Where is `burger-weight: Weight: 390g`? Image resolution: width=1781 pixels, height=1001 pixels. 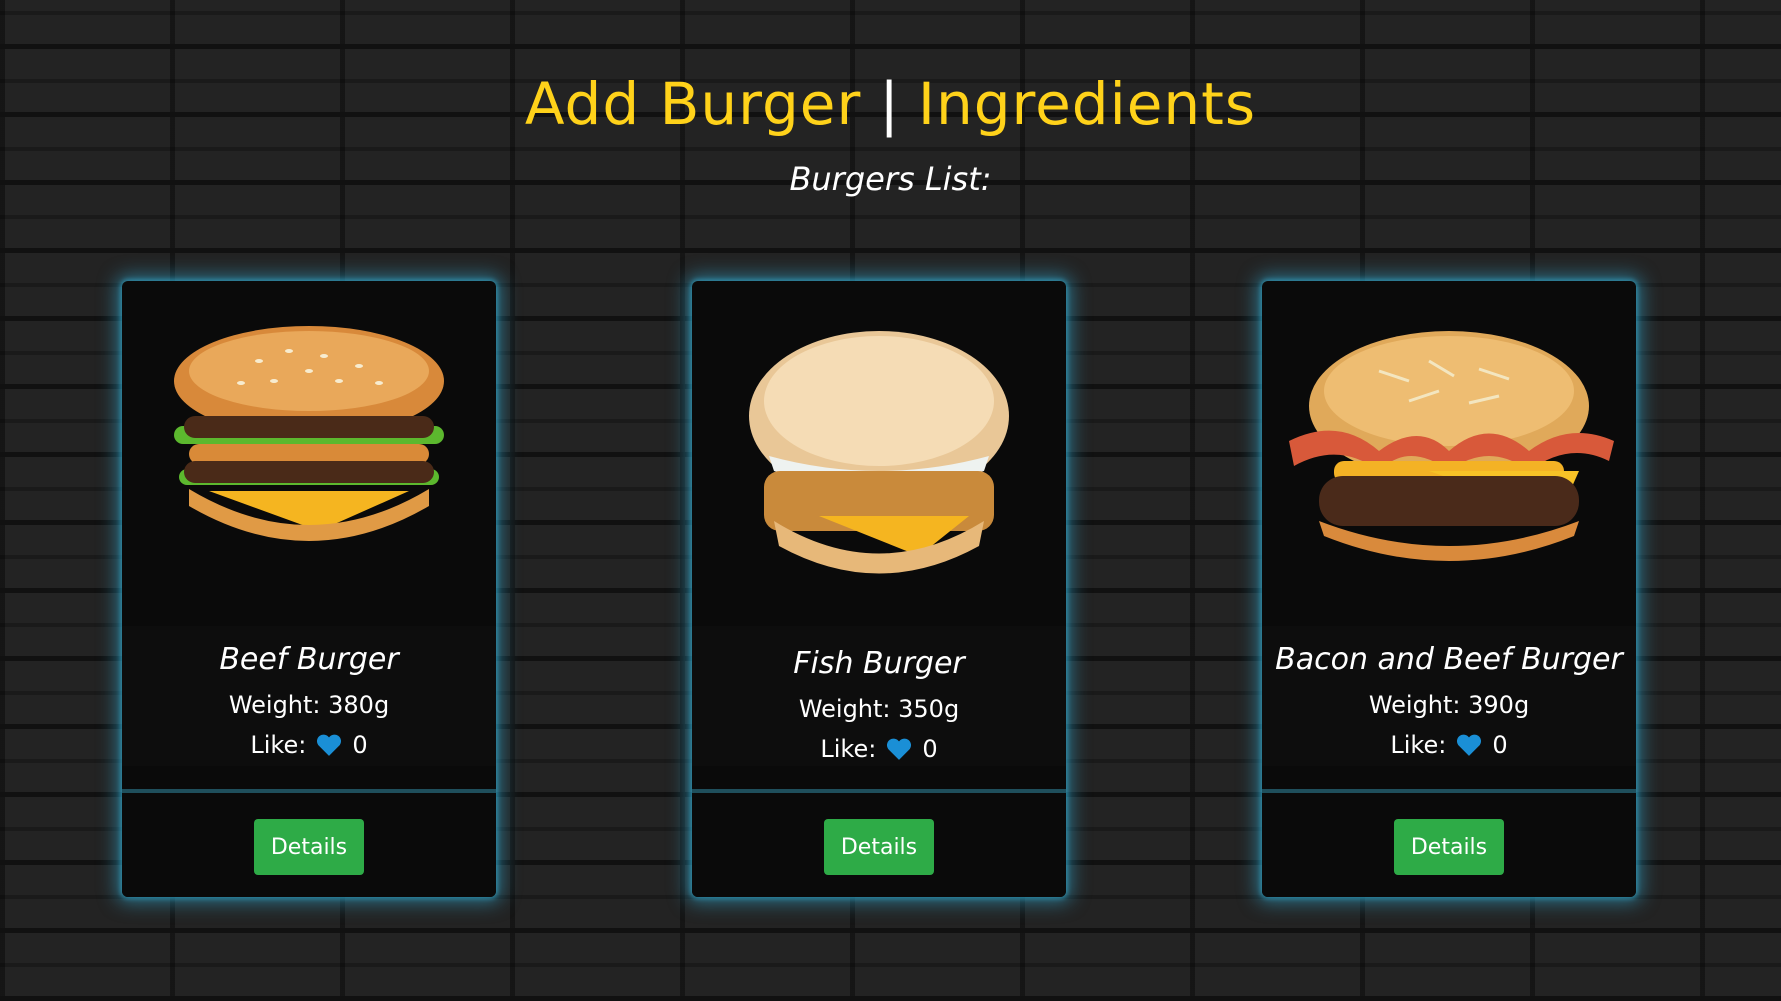
burger-weight: Weight: 390g is located at coordinates (1449, 705).